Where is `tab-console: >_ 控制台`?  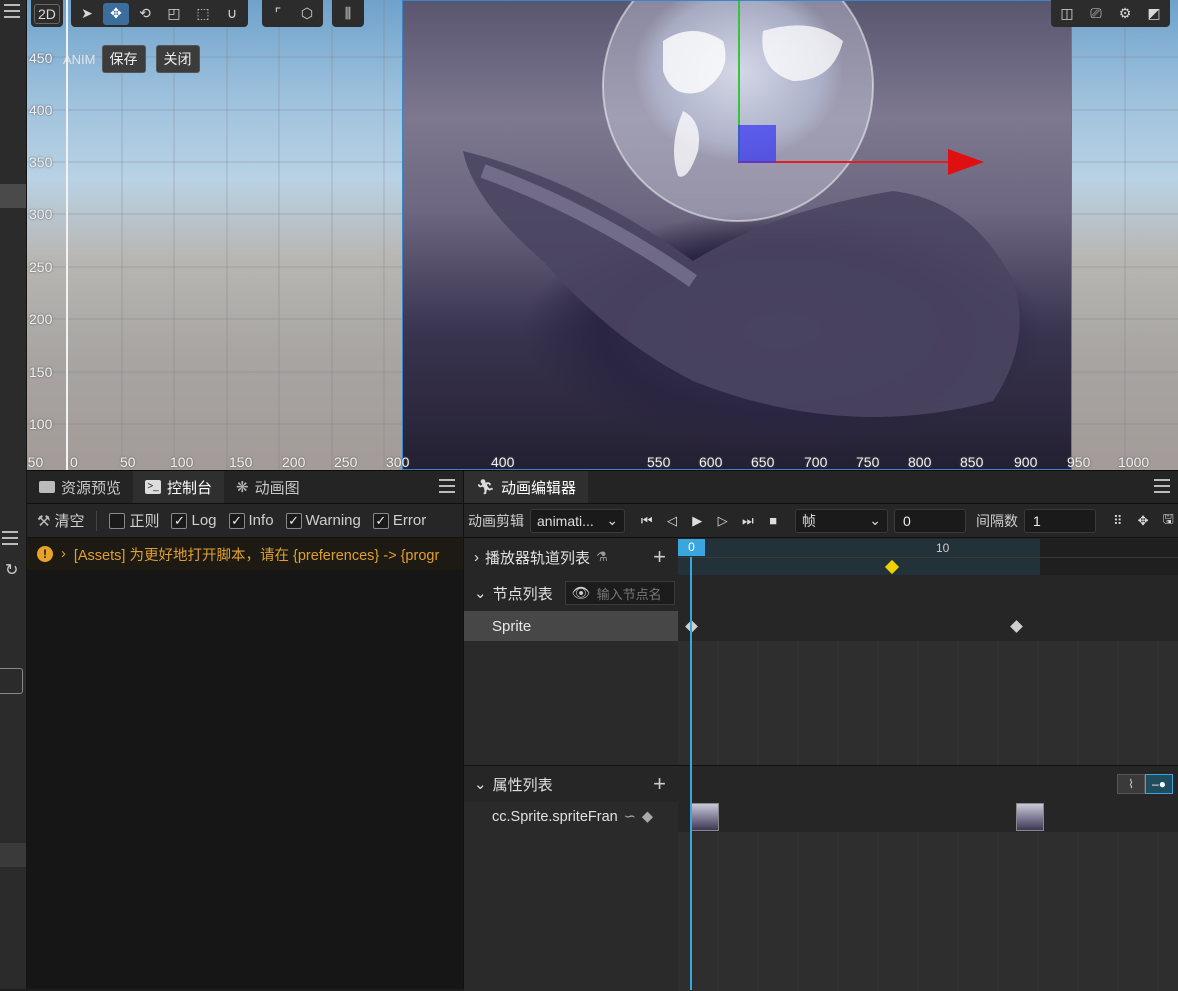
tab-console: >_ 控制台 is located at coordinates (179, 487).